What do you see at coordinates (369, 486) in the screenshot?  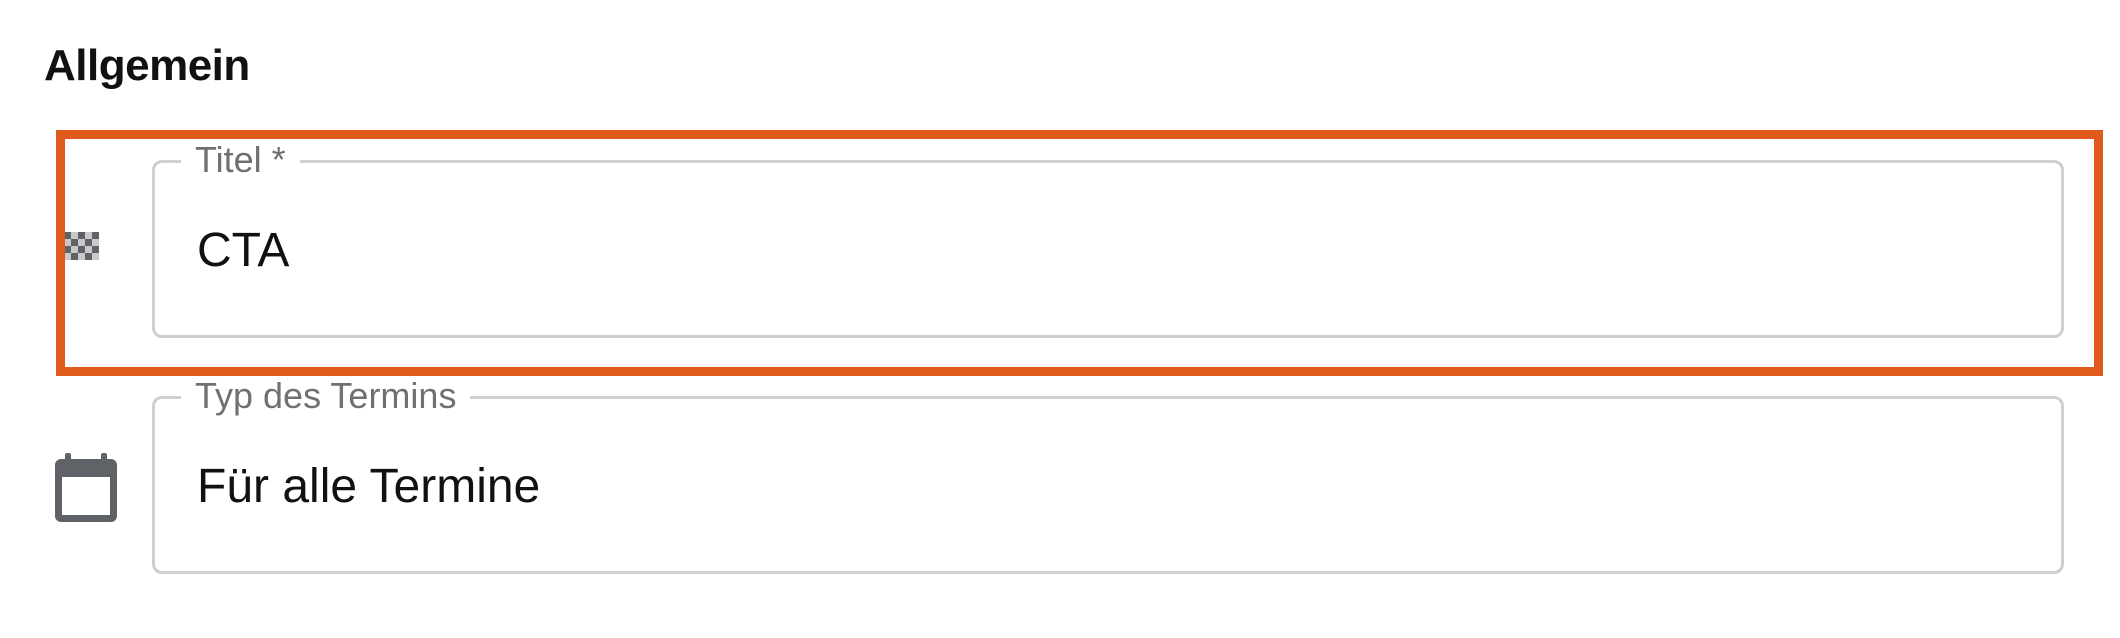 I see `event-type-field-value: Für alle Termine` at bounding box center [369, 486].